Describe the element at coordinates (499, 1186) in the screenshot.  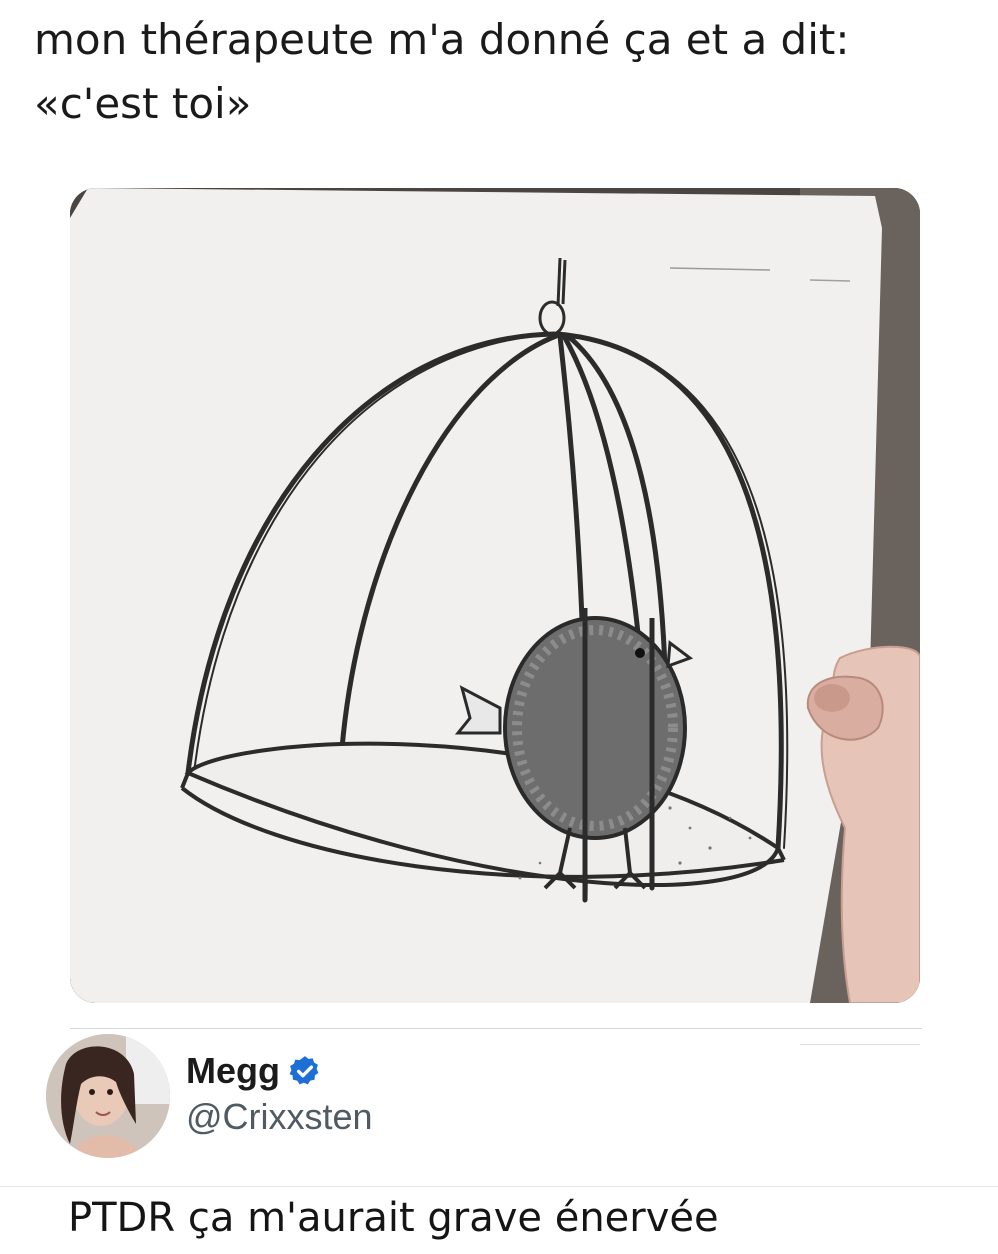
I see `reply-divider` at that location.